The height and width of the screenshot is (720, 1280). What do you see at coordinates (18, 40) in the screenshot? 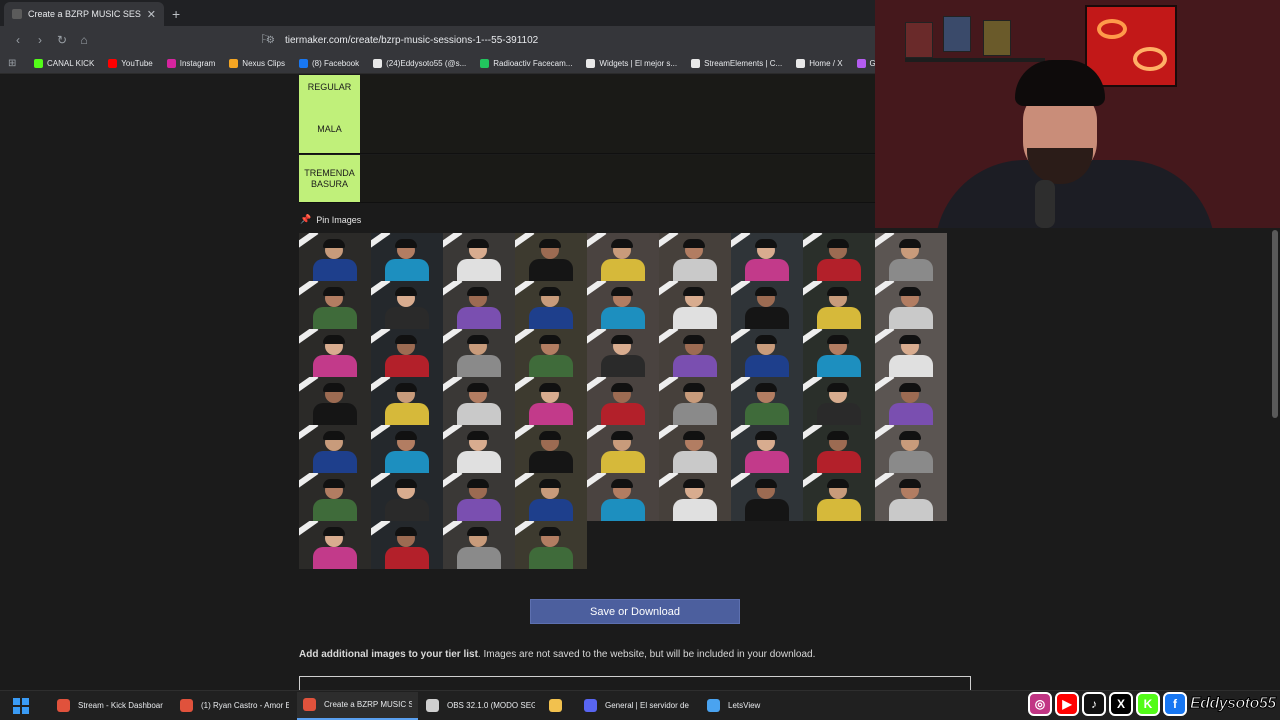
I see `back-icon: ‹` at bounding box center [18, 40].